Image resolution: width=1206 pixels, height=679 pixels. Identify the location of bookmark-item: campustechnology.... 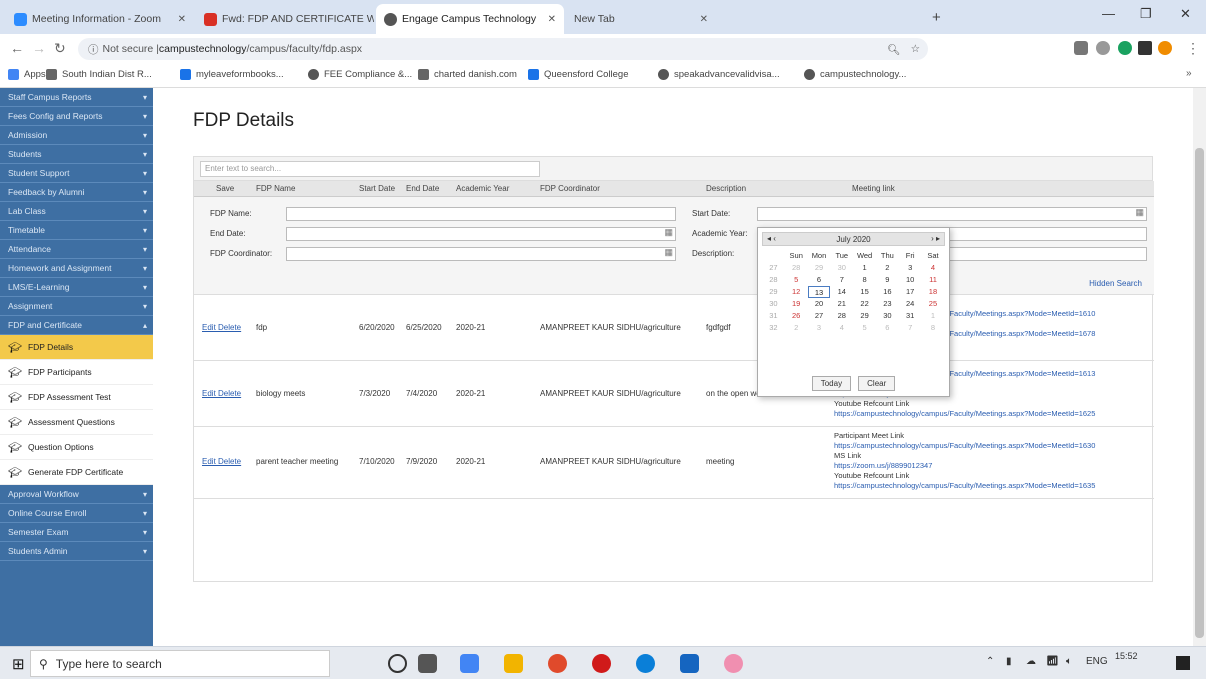
(855, 74).